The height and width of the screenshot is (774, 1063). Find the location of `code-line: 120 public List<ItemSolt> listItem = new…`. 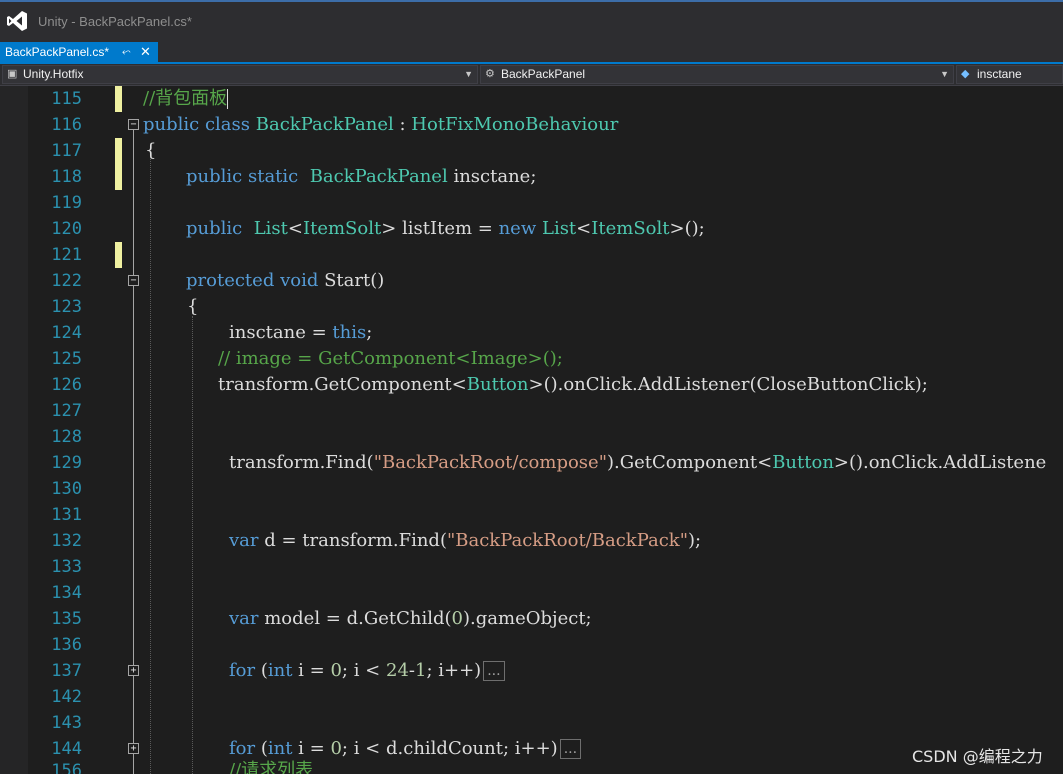

code-line: 120 public List<ItemSolt> listItem = new… is located at coordinates (531, 229).